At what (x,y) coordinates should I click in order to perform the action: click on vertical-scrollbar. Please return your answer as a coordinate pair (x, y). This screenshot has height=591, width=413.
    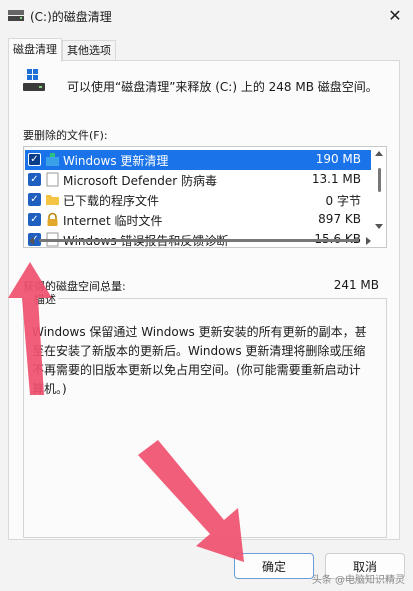
    Looking at the image, I should click on (379, 191).